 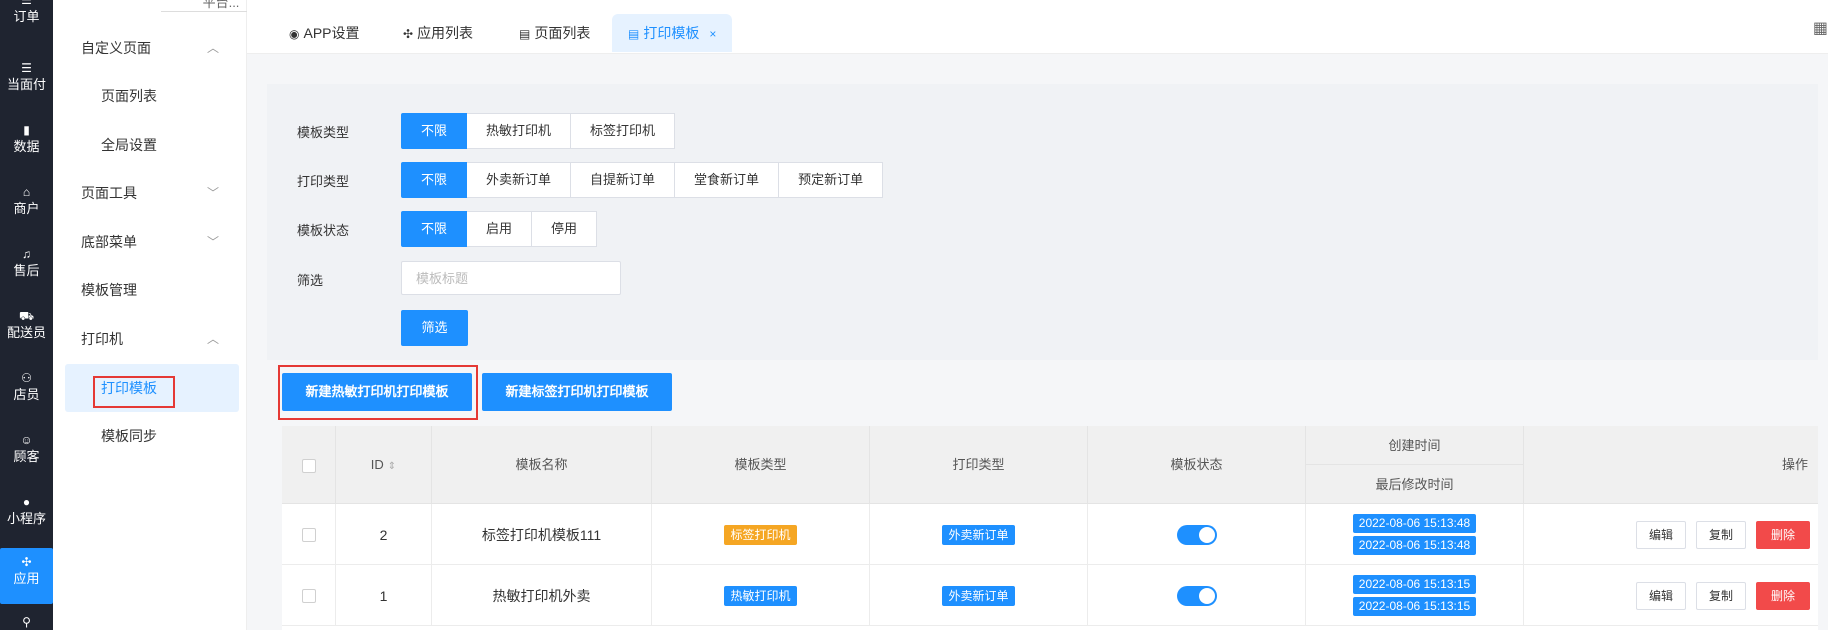 I want to click on chevron-up-icon: ︿, so click(x=212, y=339).